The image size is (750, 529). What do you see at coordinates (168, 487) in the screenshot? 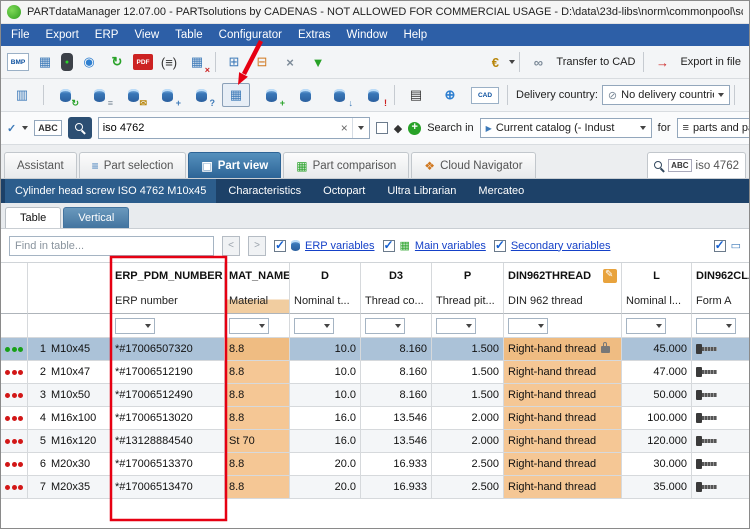
I see `cell-erp-number: *#17006513470` at bounding box center [168, 487].